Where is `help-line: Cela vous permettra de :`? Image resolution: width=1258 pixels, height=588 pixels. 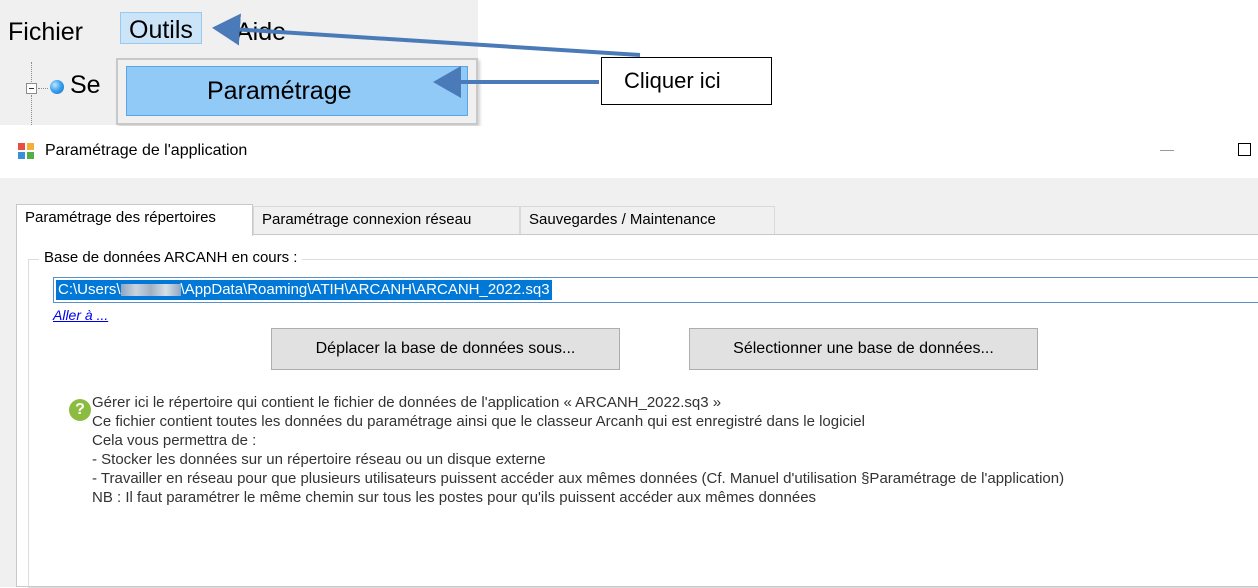 help-line: Cela vous permettra de : is located at coordinates (174, 440).